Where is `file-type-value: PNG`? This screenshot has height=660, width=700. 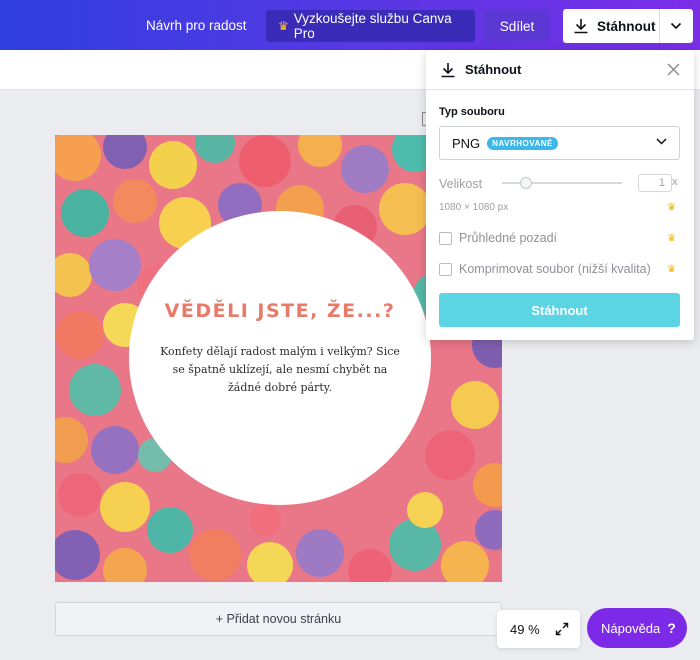 file-type-value: PNG is located at coordinates (466, 143).